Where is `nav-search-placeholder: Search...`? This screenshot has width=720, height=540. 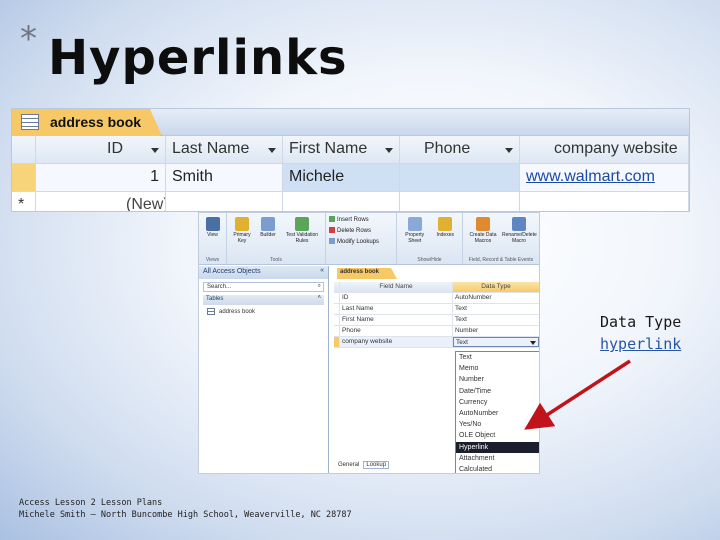 nav-search-placeholder: Search... is located at coordinates (219, 287).